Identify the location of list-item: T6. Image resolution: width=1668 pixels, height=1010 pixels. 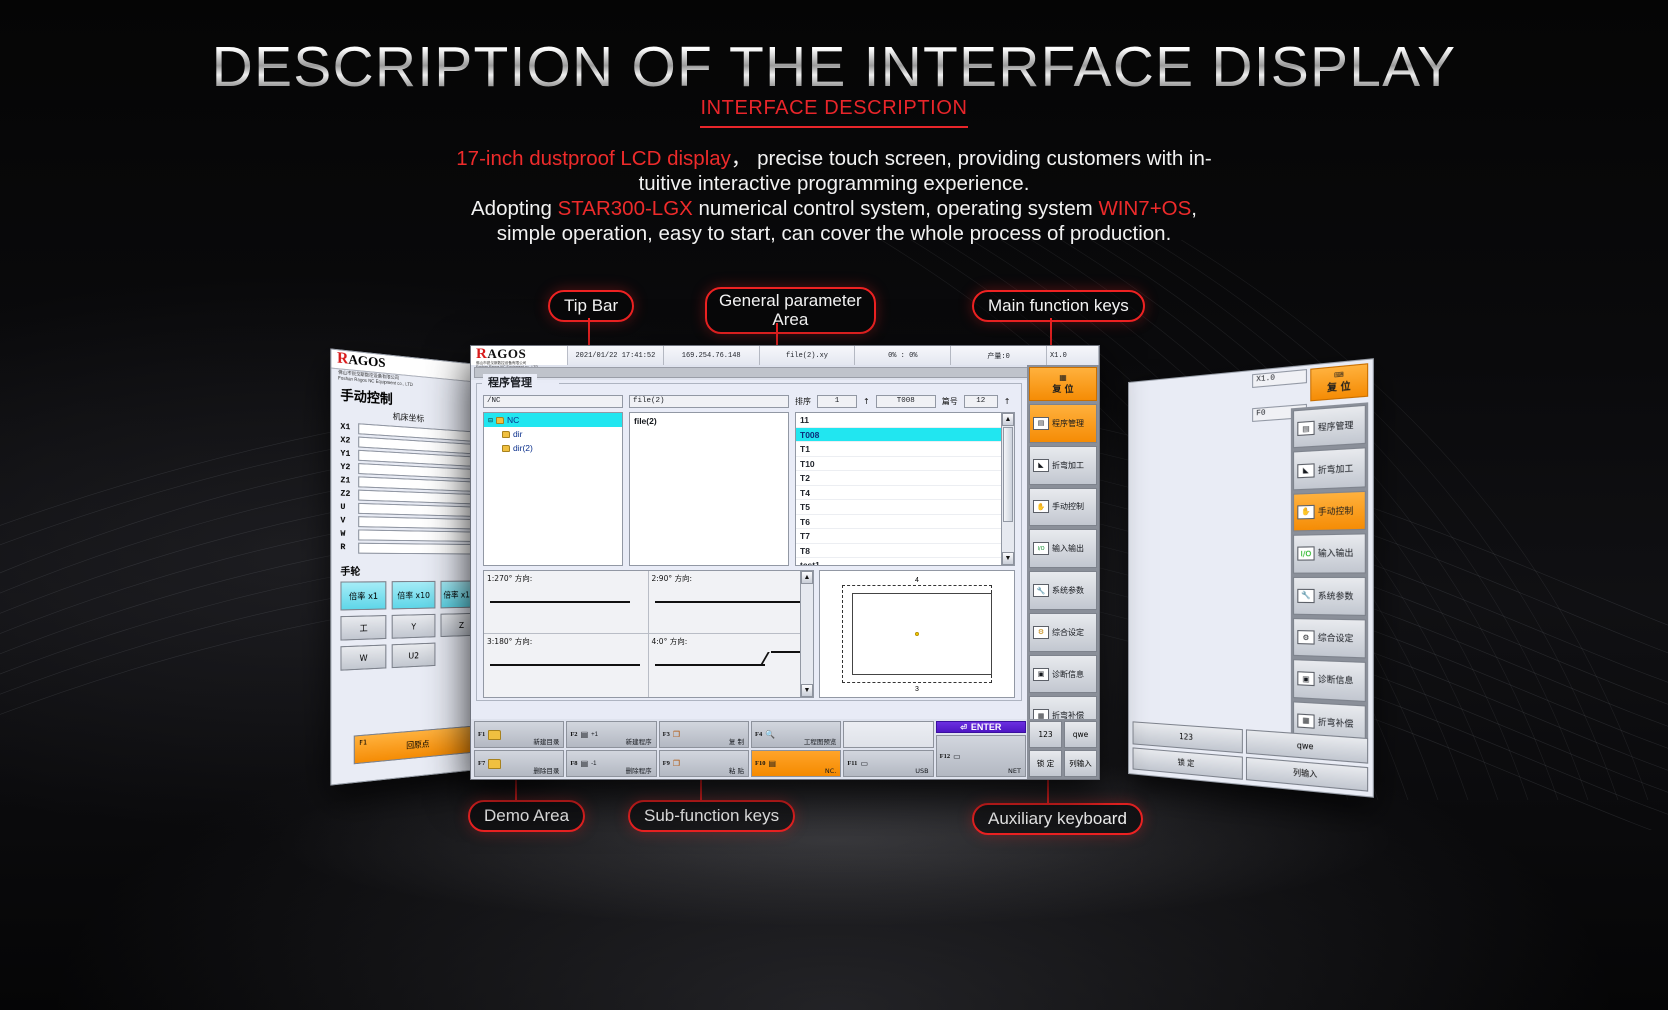
(898, 522).